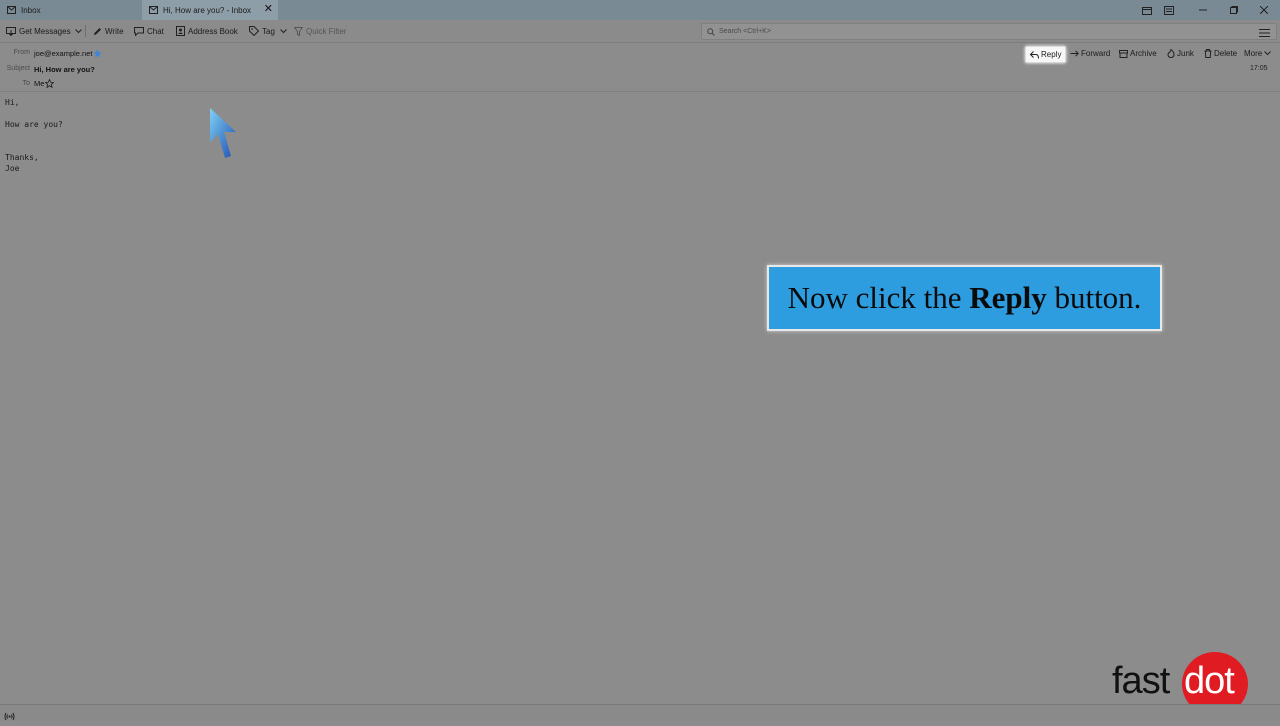 This screenshot has height=726, width=1280. Describe the element at coordinates (26, 83) in the screenshot. I see `to-label: To` at that location.